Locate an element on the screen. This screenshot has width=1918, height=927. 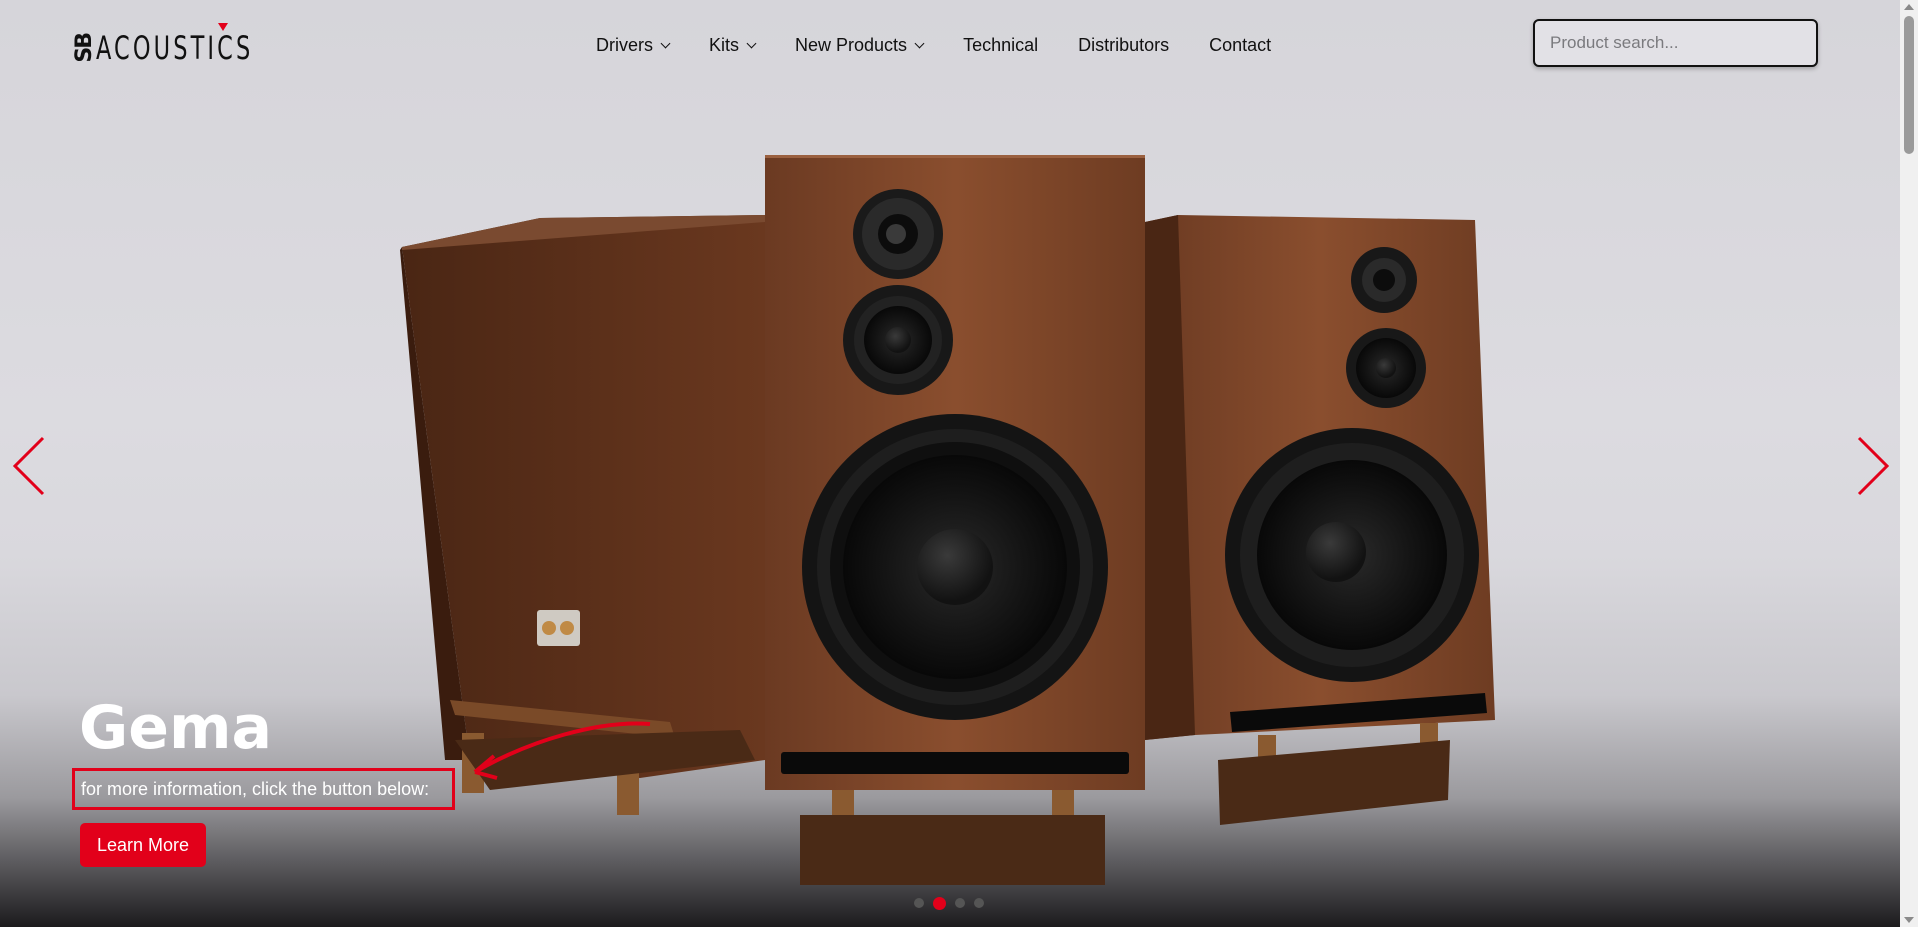
carousel-next-button is located at coordinates (1872, 466).